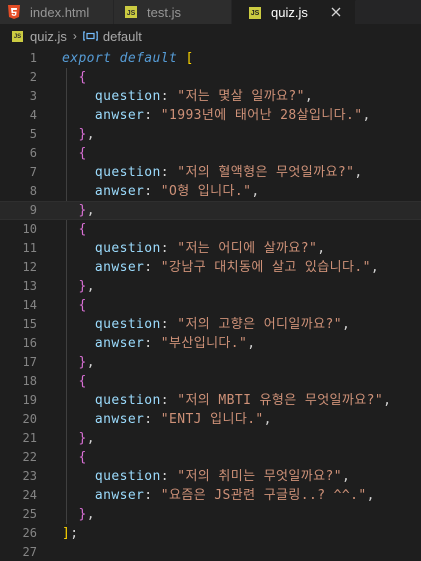 The width and height of the screenshot is (421, 561). I want to click on code-line: 20 anwser: "ENTJ 입니다.",, so click(210, 419).